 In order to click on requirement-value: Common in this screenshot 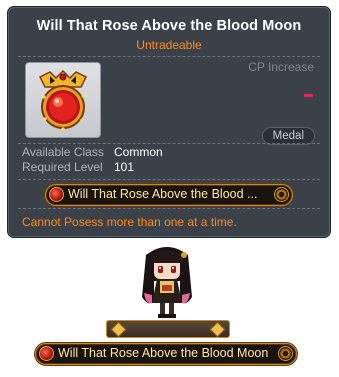, I will do `click(138, 152)`.